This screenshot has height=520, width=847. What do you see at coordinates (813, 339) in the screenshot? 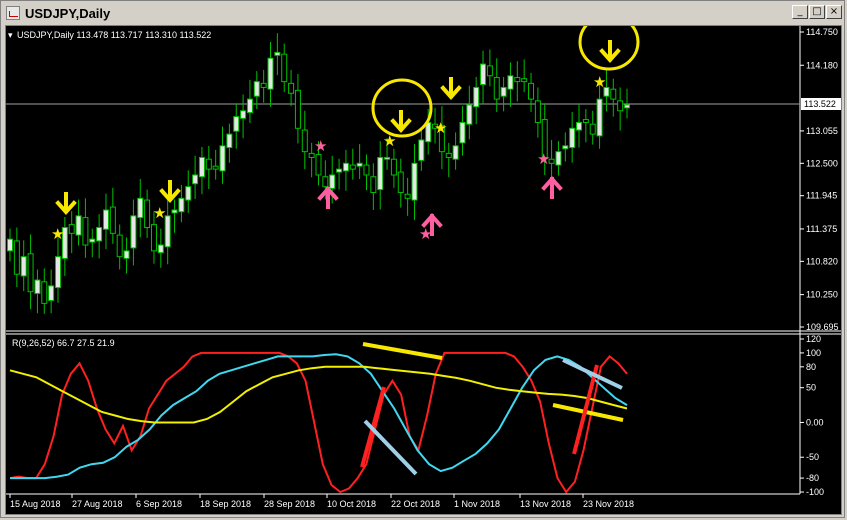
I see `indicator-tick-label: 120` at bounding box center [813, 339].